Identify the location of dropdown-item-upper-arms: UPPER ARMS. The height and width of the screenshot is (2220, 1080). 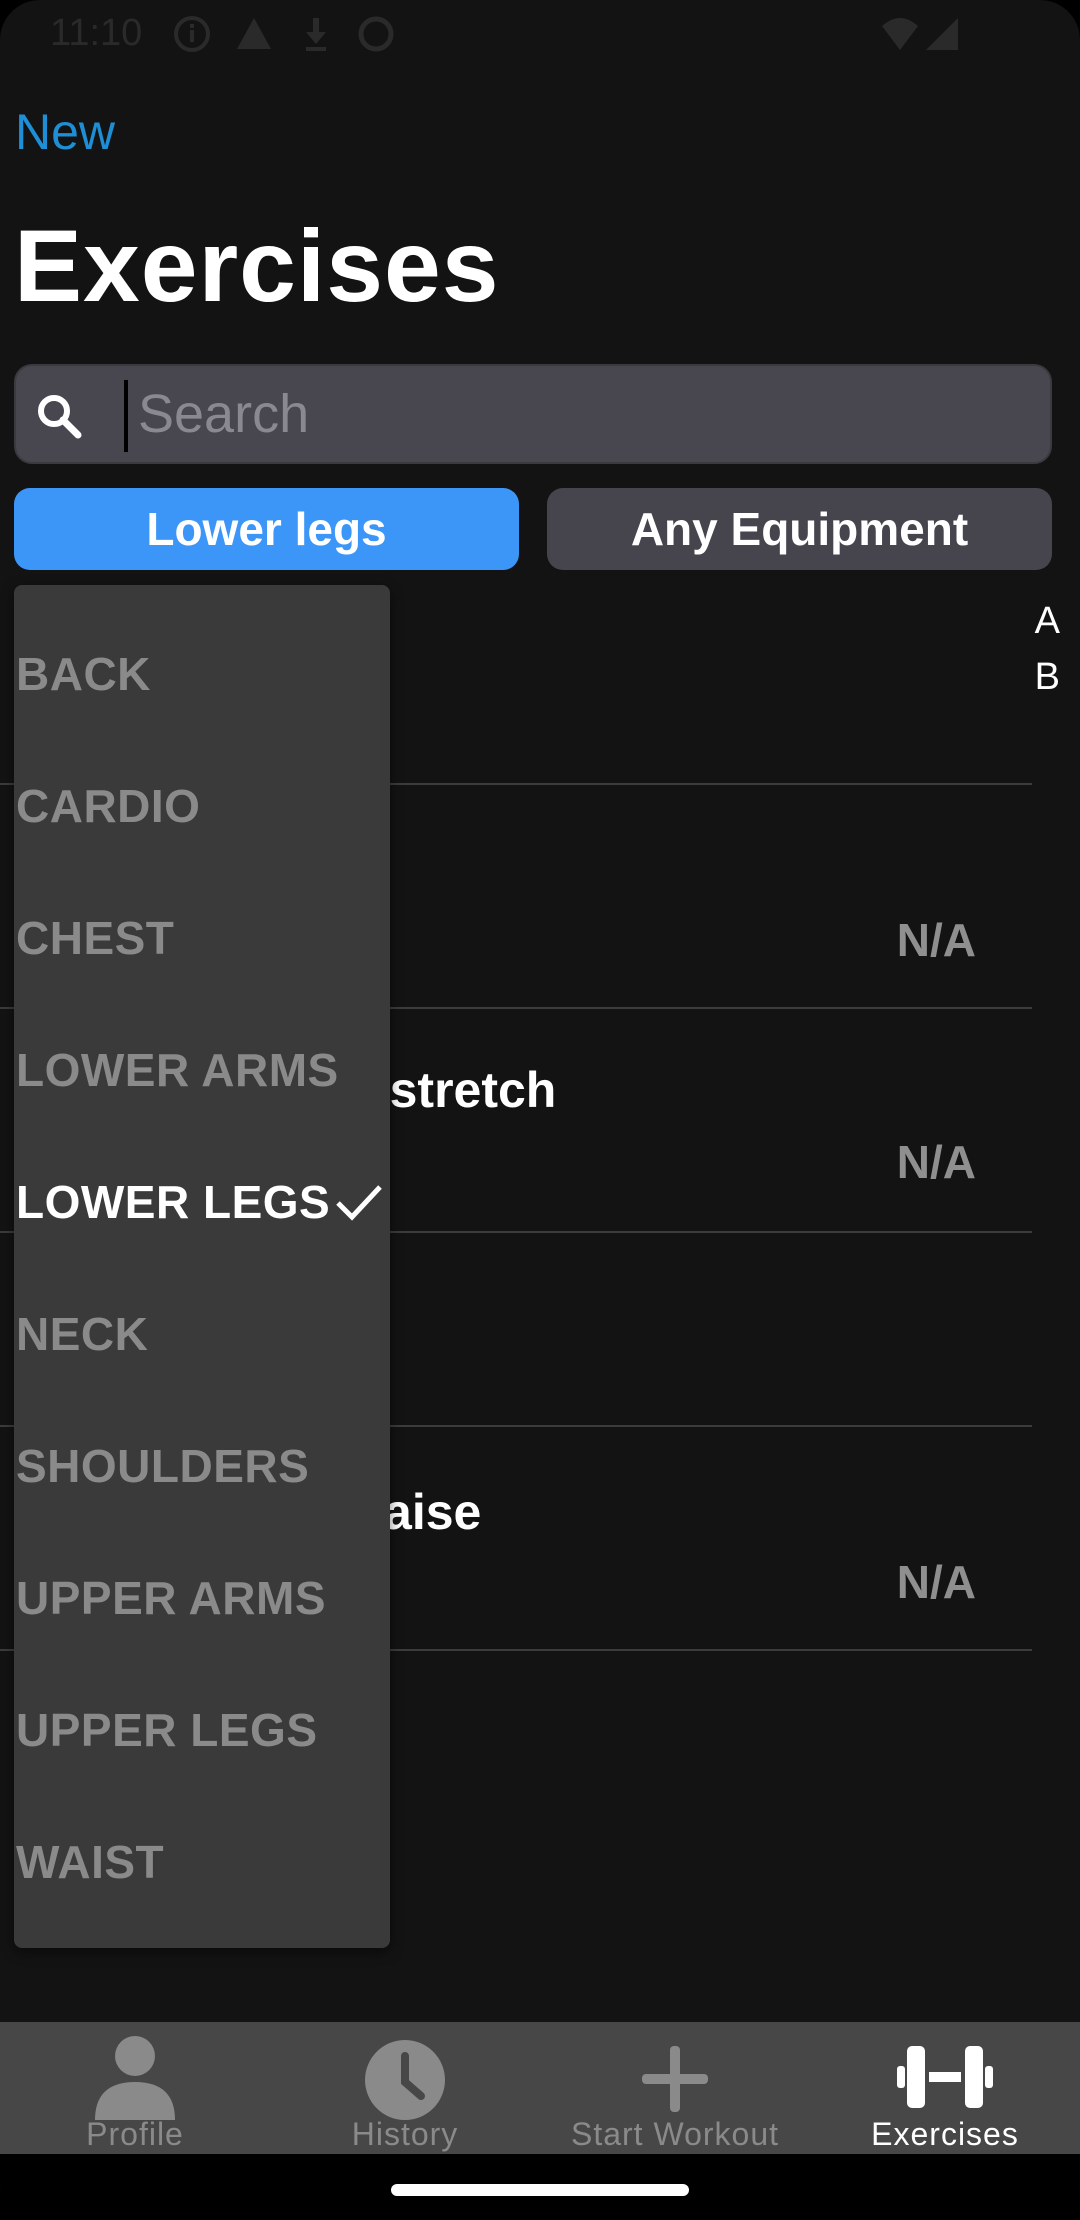
(171, 1598).